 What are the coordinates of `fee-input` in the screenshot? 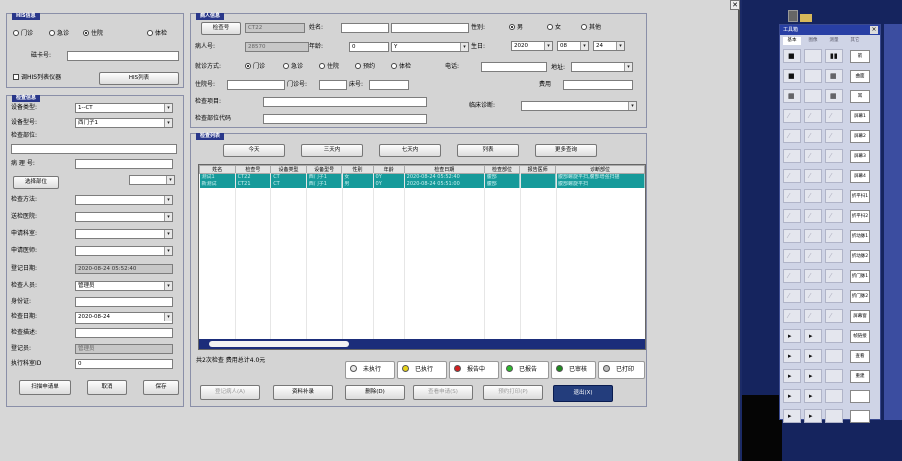 It's located at (598, 85).